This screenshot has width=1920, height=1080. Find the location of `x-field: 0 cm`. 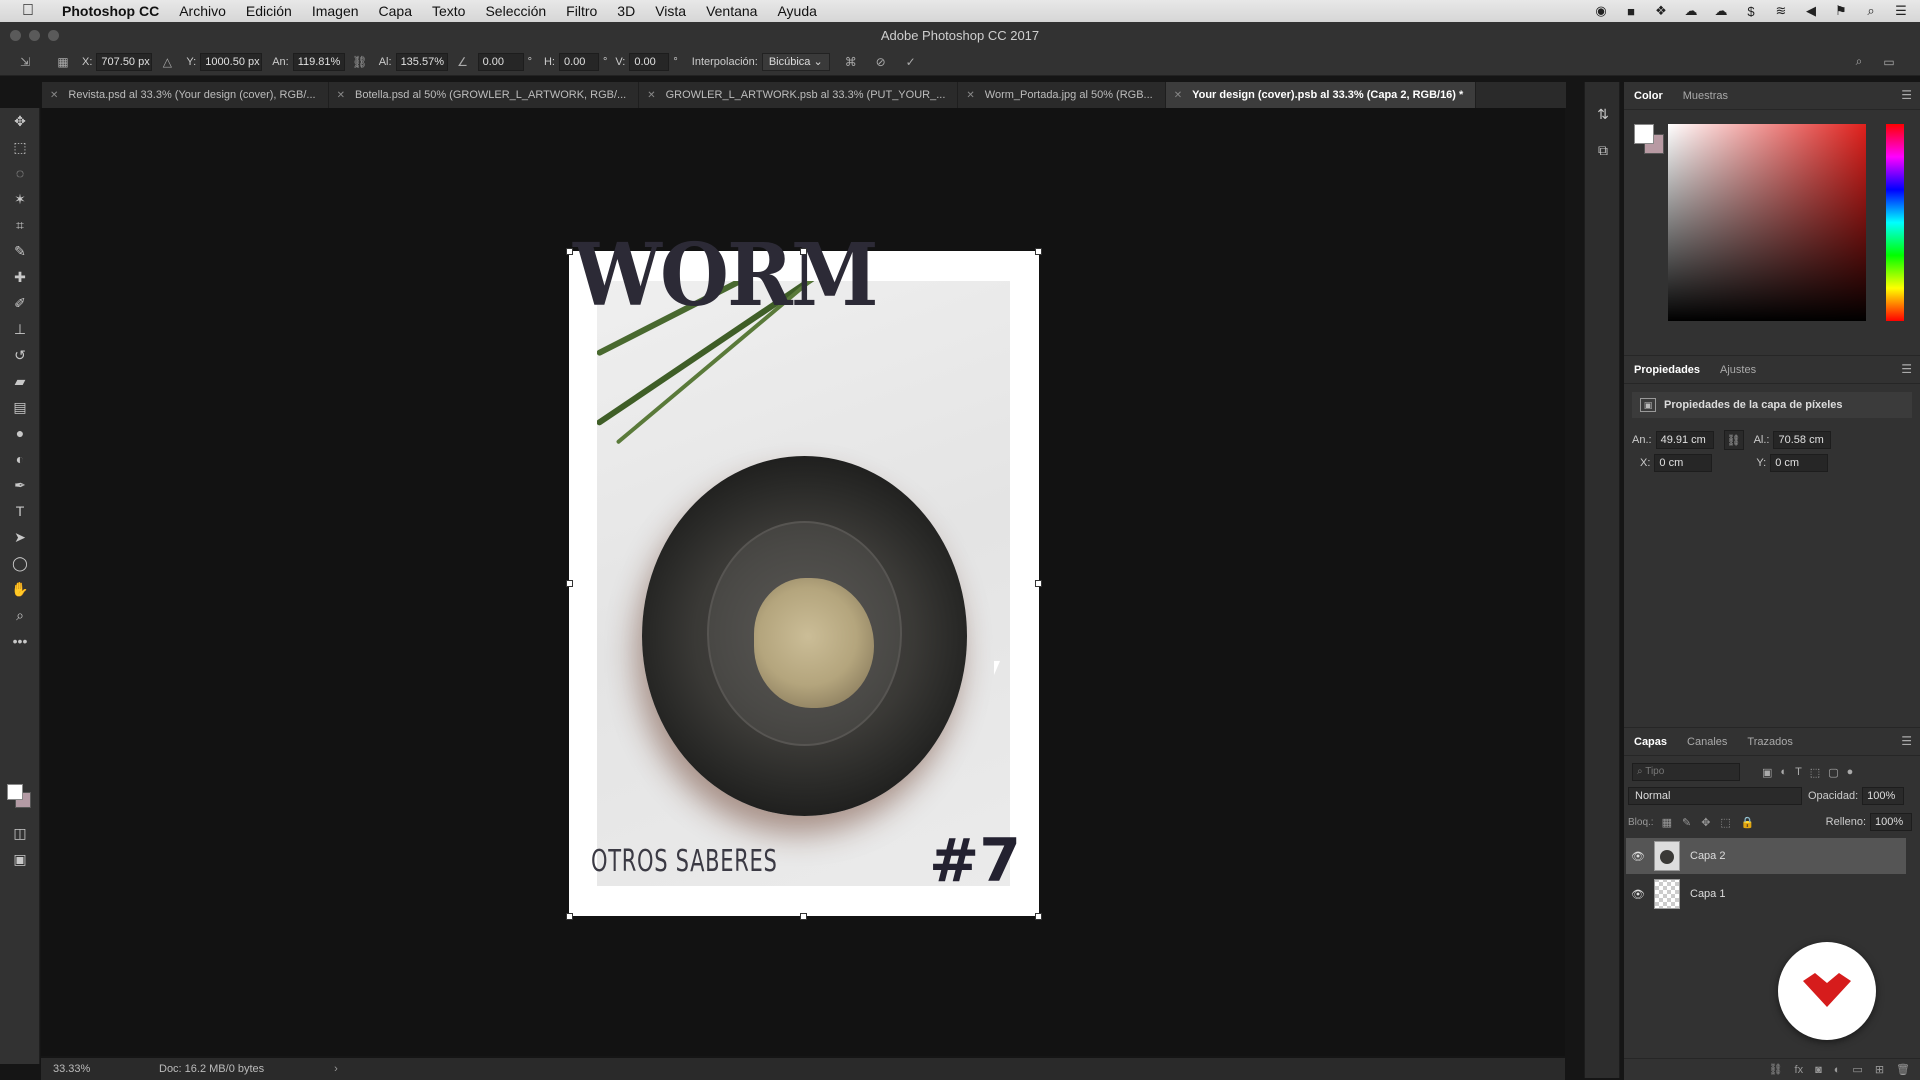

x-field: 0 cm is located at coordinates (1683, 463).